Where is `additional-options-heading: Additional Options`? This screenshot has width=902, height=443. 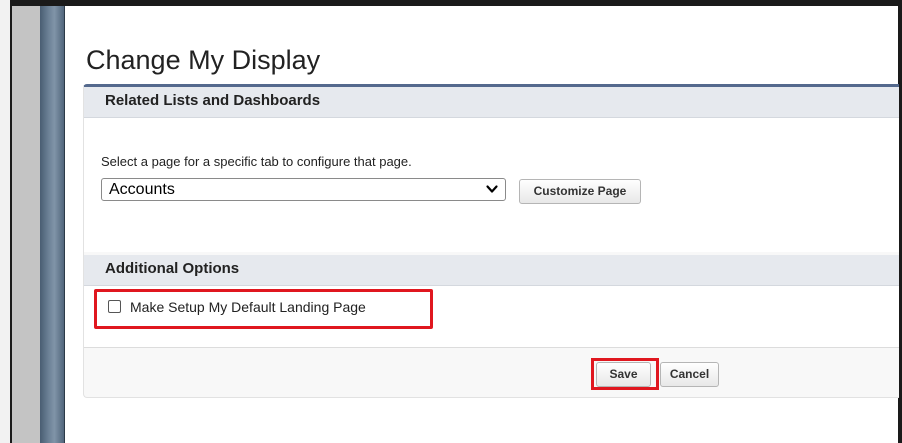 additional-options-heading: Additional Options is located at coordinates (172, 268).